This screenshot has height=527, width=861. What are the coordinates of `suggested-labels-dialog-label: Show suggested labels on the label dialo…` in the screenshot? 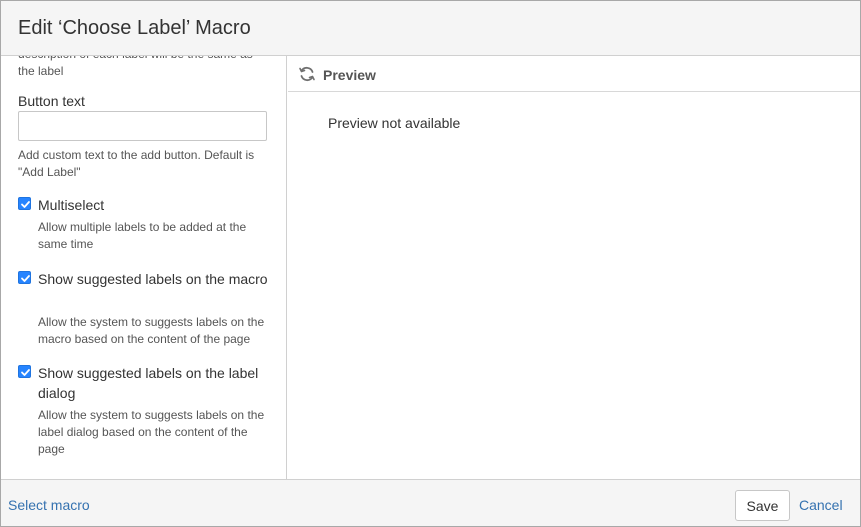 It's located at (153, 383).